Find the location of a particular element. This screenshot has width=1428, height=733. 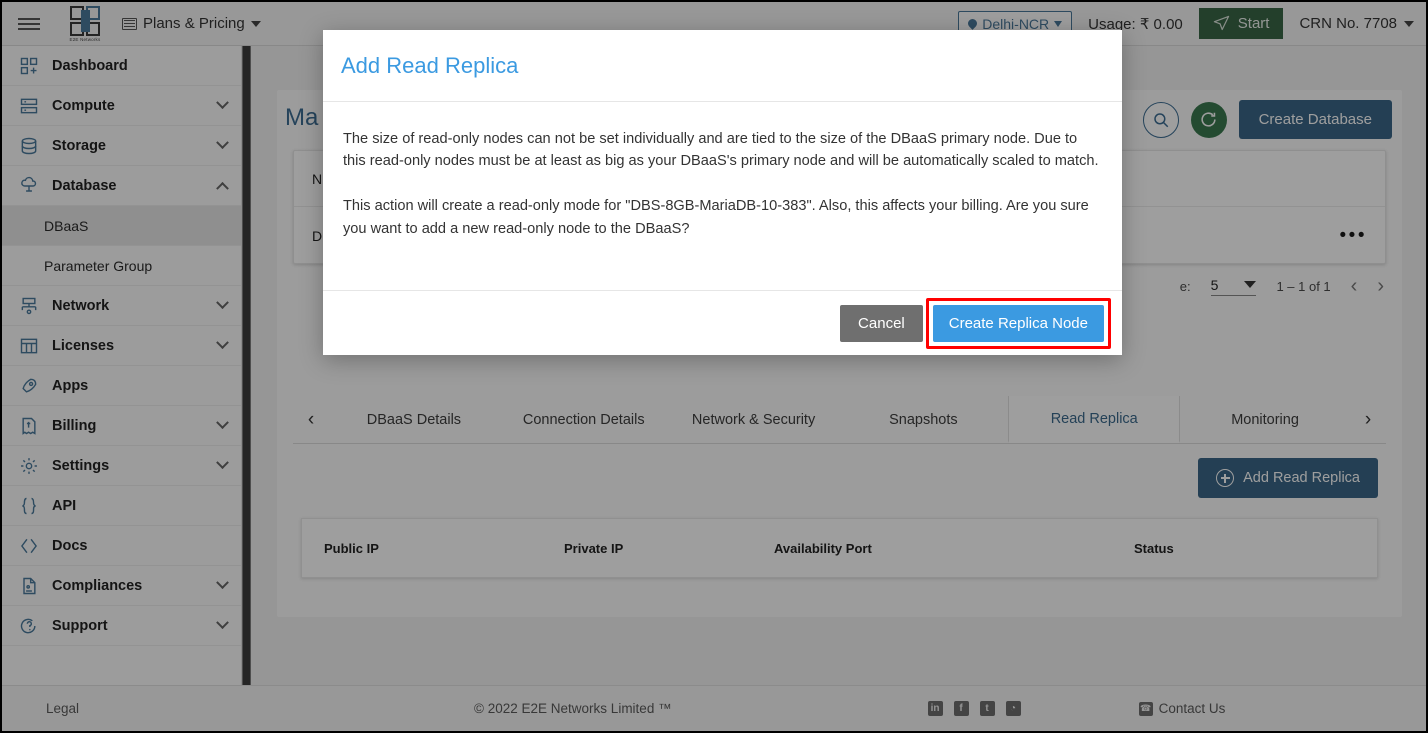

sidebar-item-billing: Billing is located at coordinates (121, 426).